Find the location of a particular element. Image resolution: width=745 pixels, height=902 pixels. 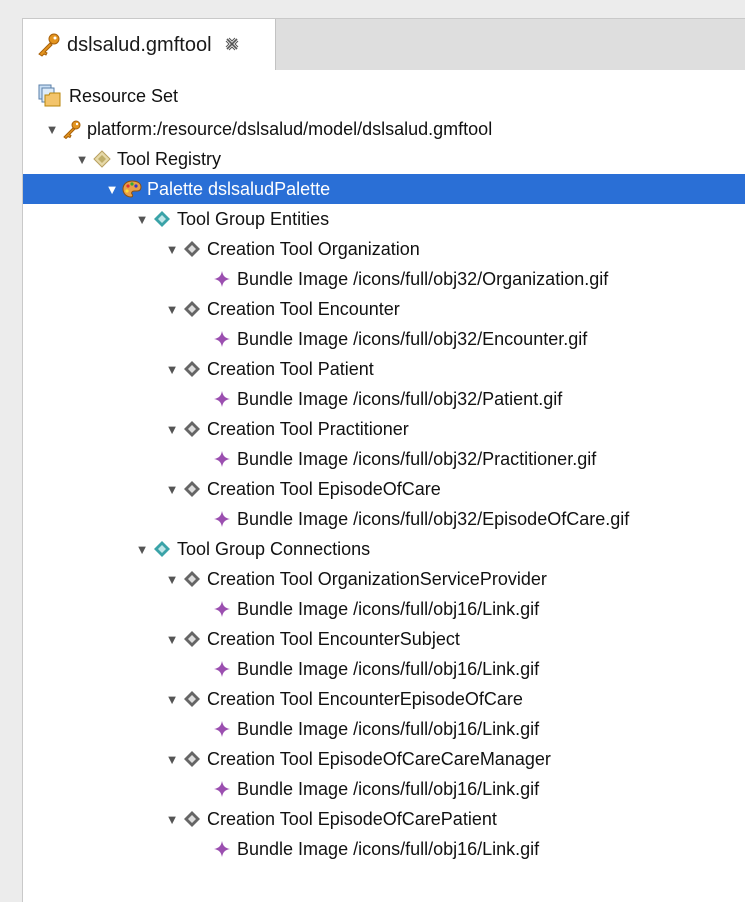

tree-node-label: Creation Tool EpisodeOfCareCareManager is located at coordinates (379, 758).